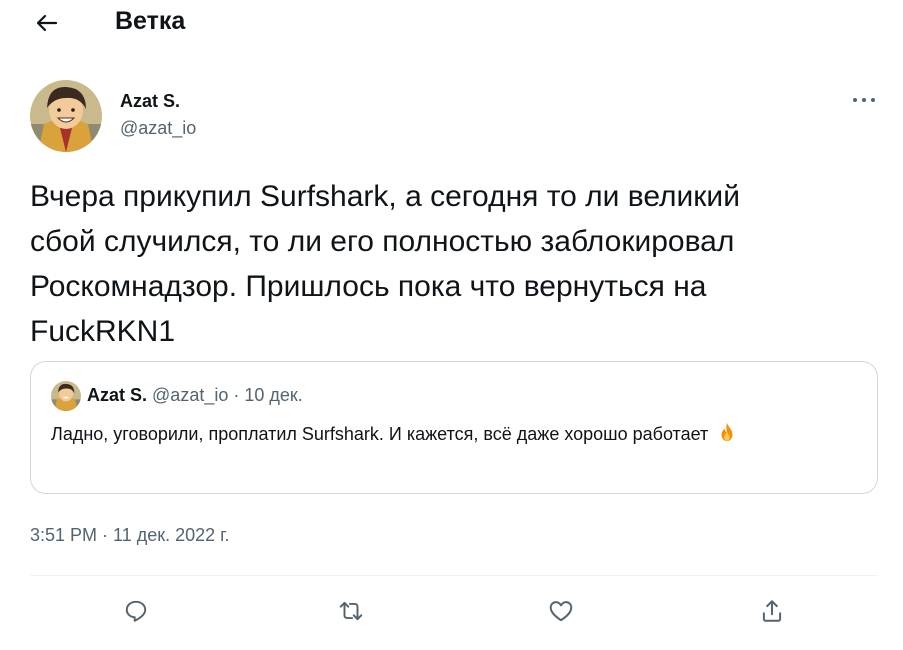 The height and width of the screenshot is (650, 903). I want to click on share-button, so click(772, 611).